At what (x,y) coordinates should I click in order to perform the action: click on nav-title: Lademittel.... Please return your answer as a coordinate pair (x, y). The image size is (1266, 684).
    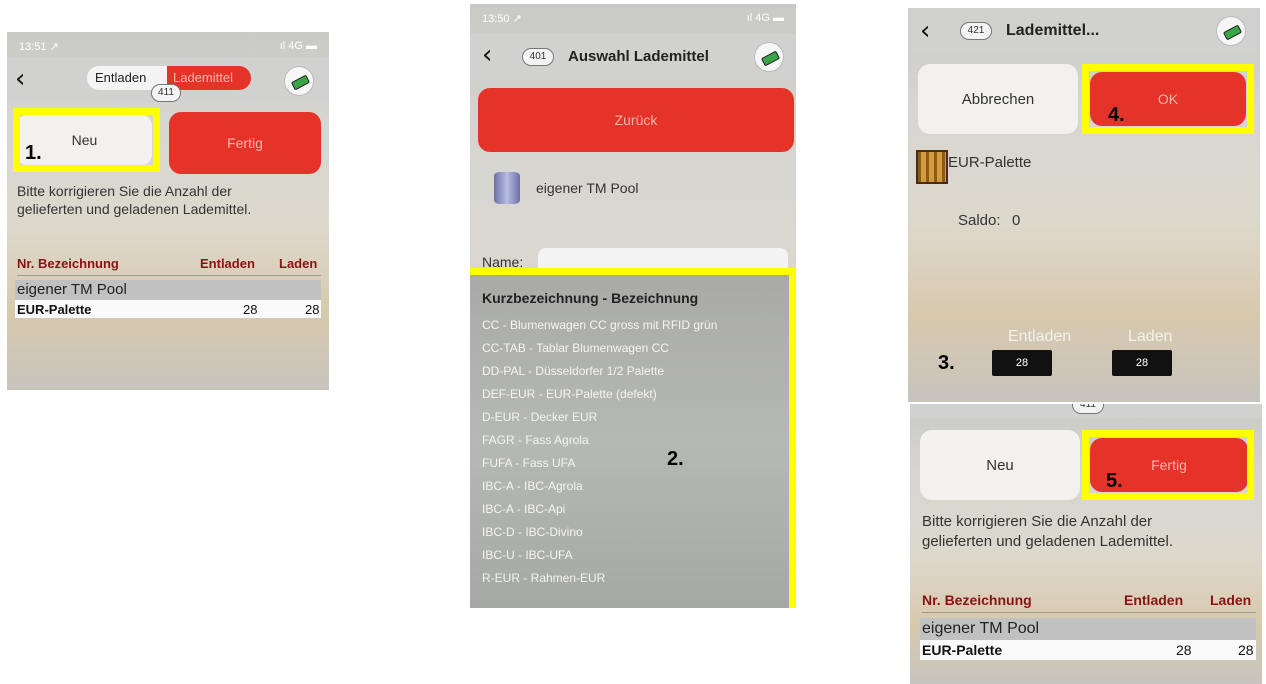
    Looking at the image, I should click on (1053, 30).